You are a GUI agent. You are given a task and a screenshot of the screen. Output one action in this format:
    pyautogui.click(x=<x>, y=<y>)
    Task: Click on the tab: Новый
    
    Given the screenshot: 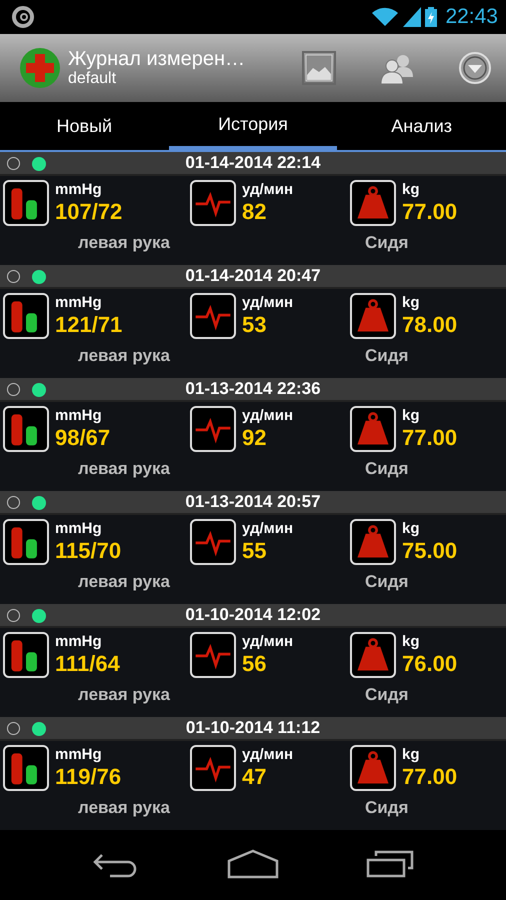 What is the action you would take?
    pyautogui.click(x=84, y=126)
    